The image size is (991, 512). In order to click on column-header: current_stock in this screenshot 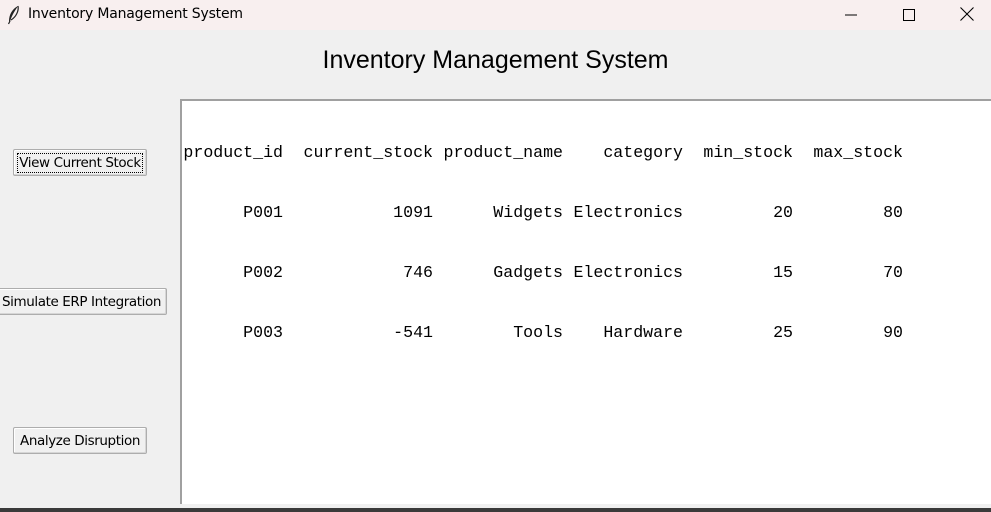, I will do `click(368, 152)`.